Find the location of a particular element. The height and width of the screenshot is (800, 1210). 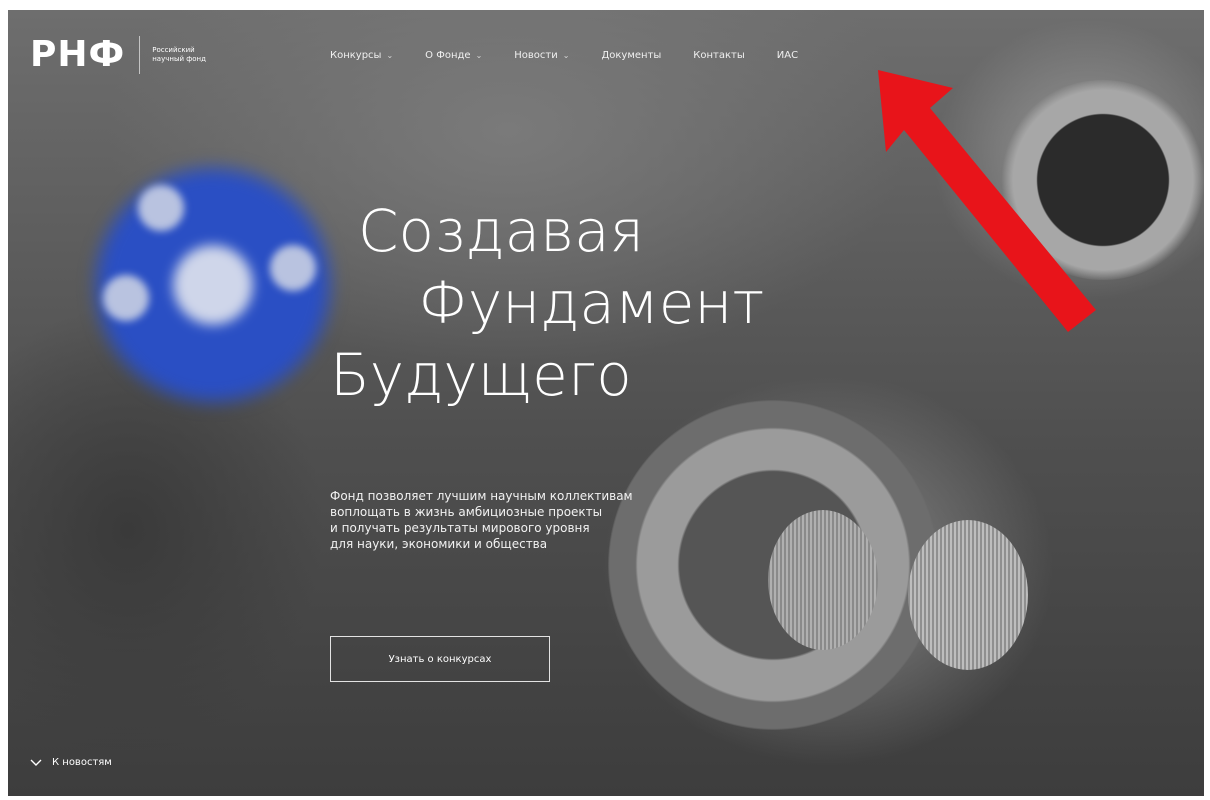

logo-text: Российский научный фонд is located at coordinates (179, 54).